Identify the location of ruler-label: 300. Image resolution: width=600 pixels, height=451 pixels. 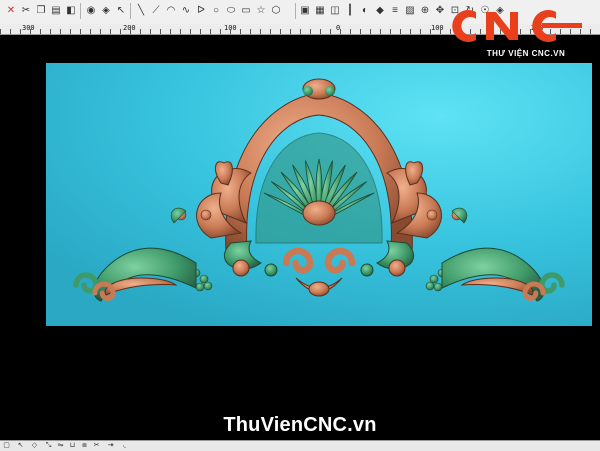
(28, 28).